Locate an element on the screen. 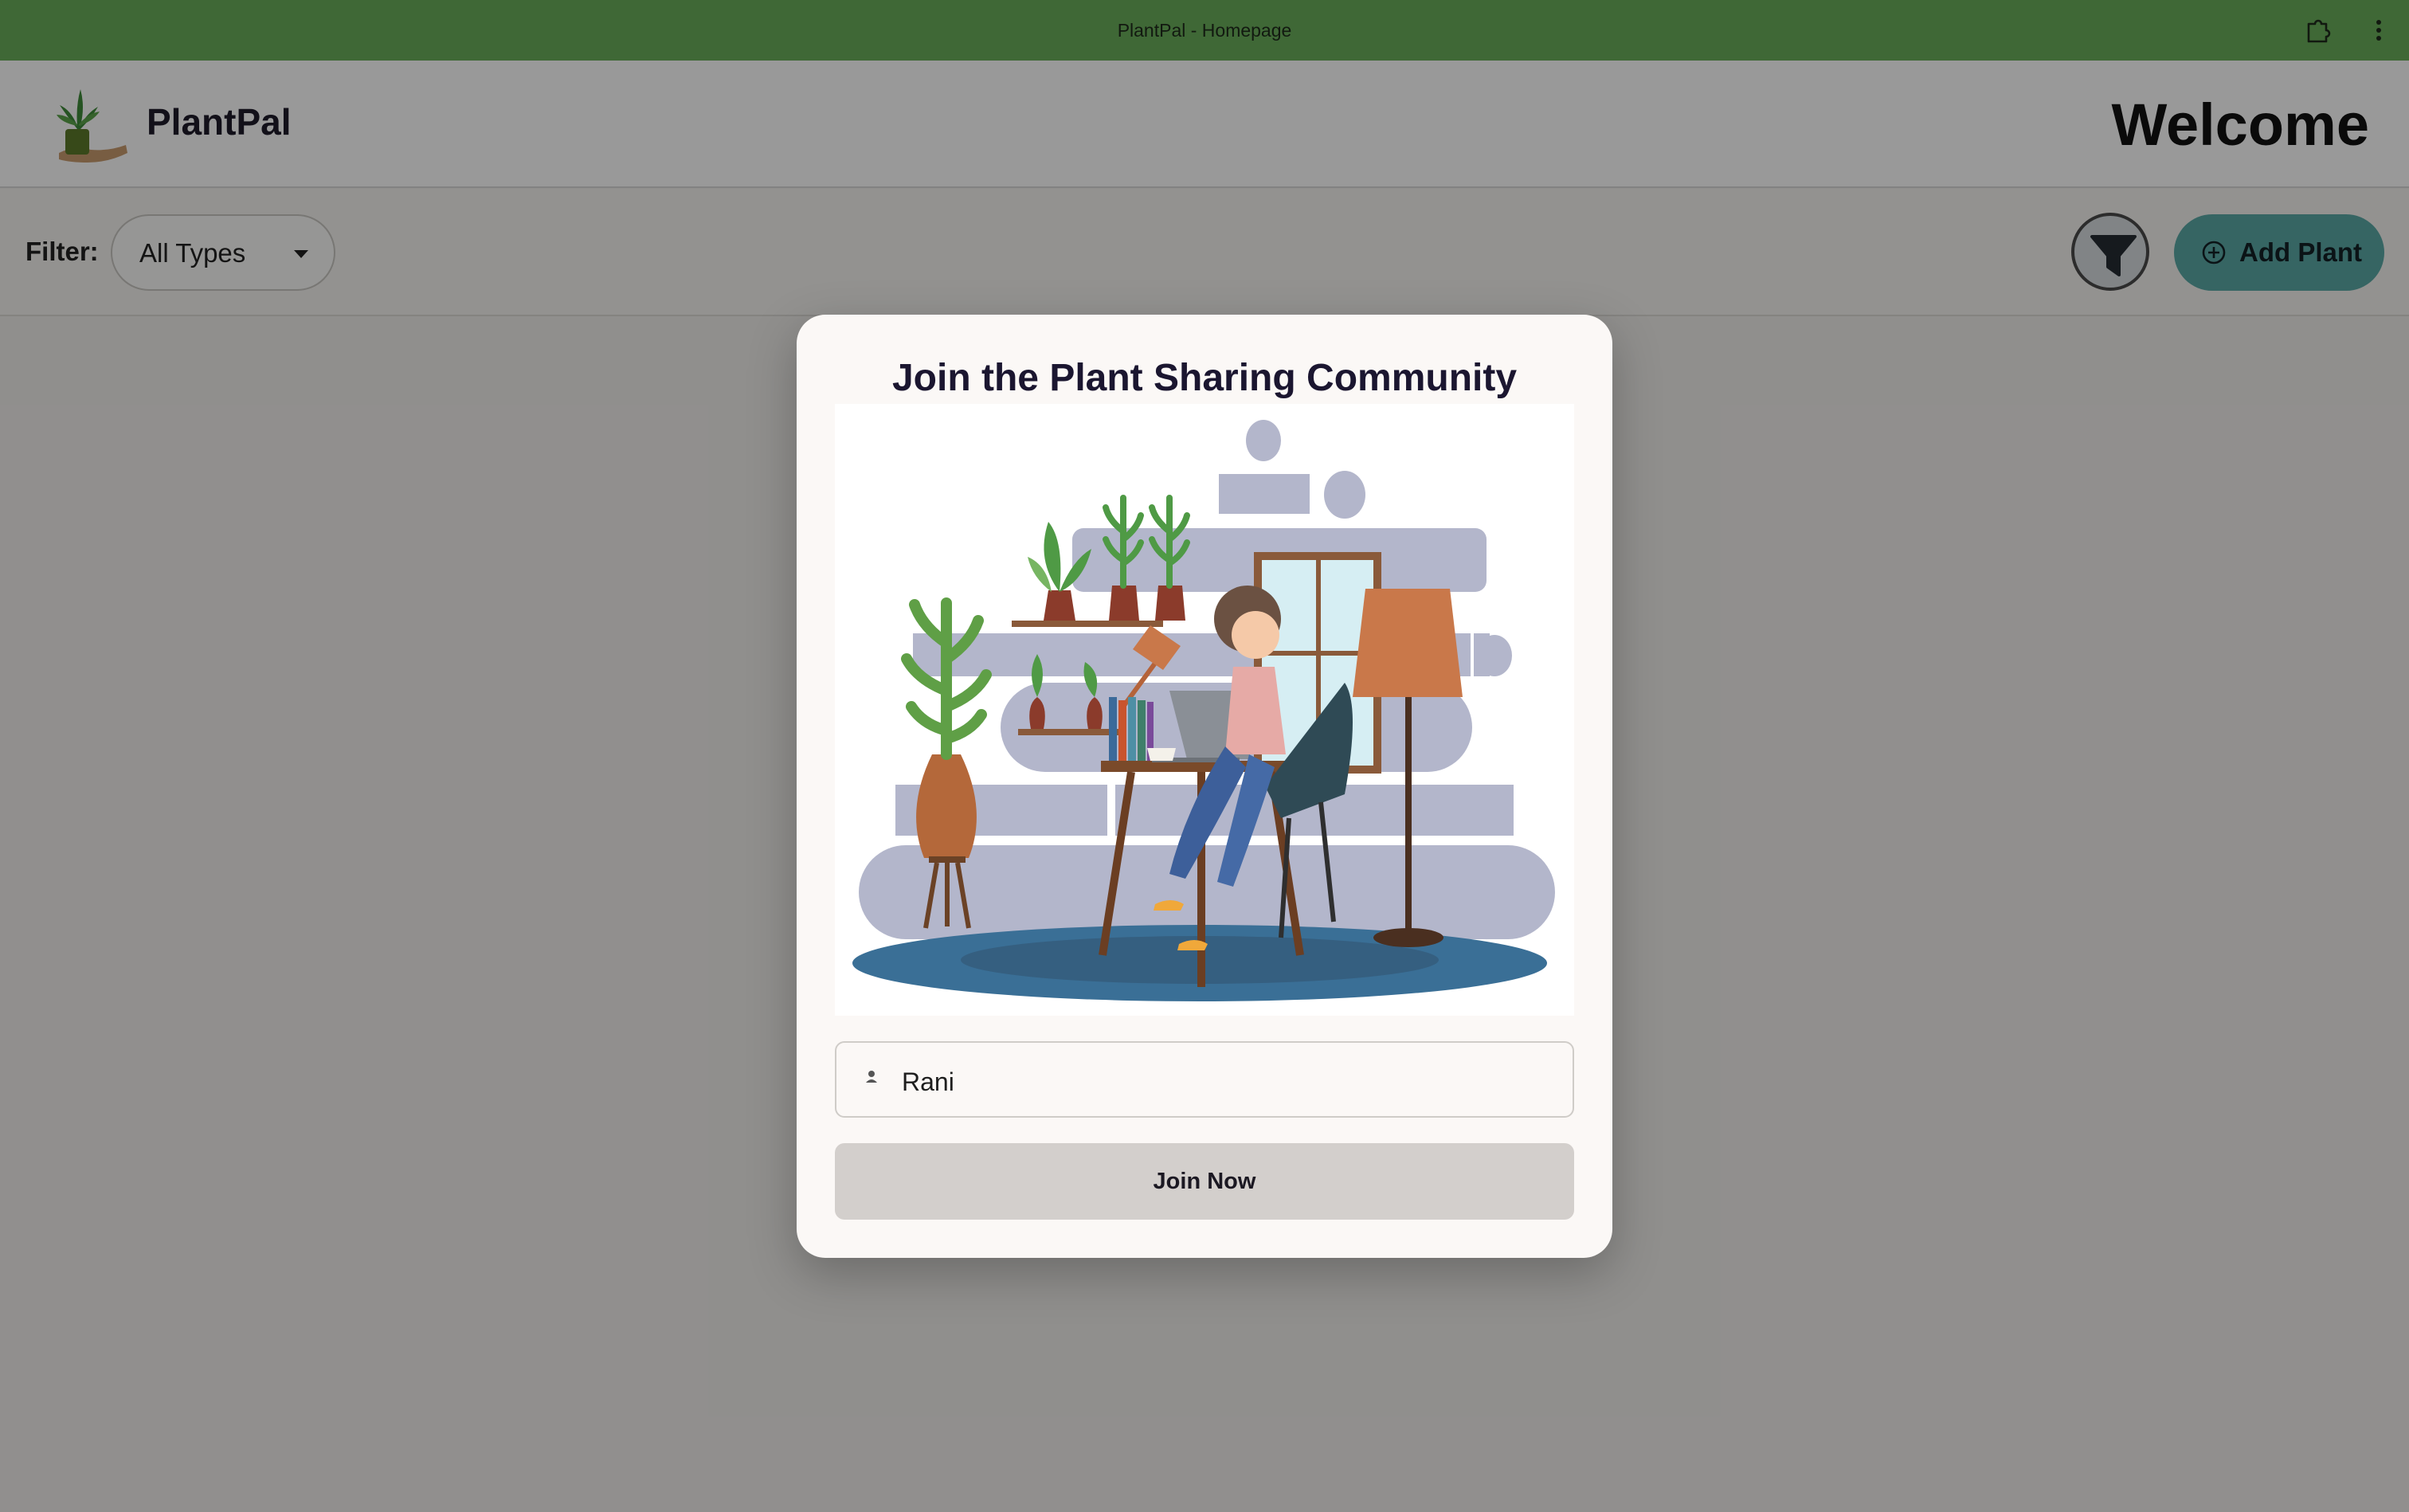  woman-at-desk-with-plants-illustration is located at coordinates (1204, 710).